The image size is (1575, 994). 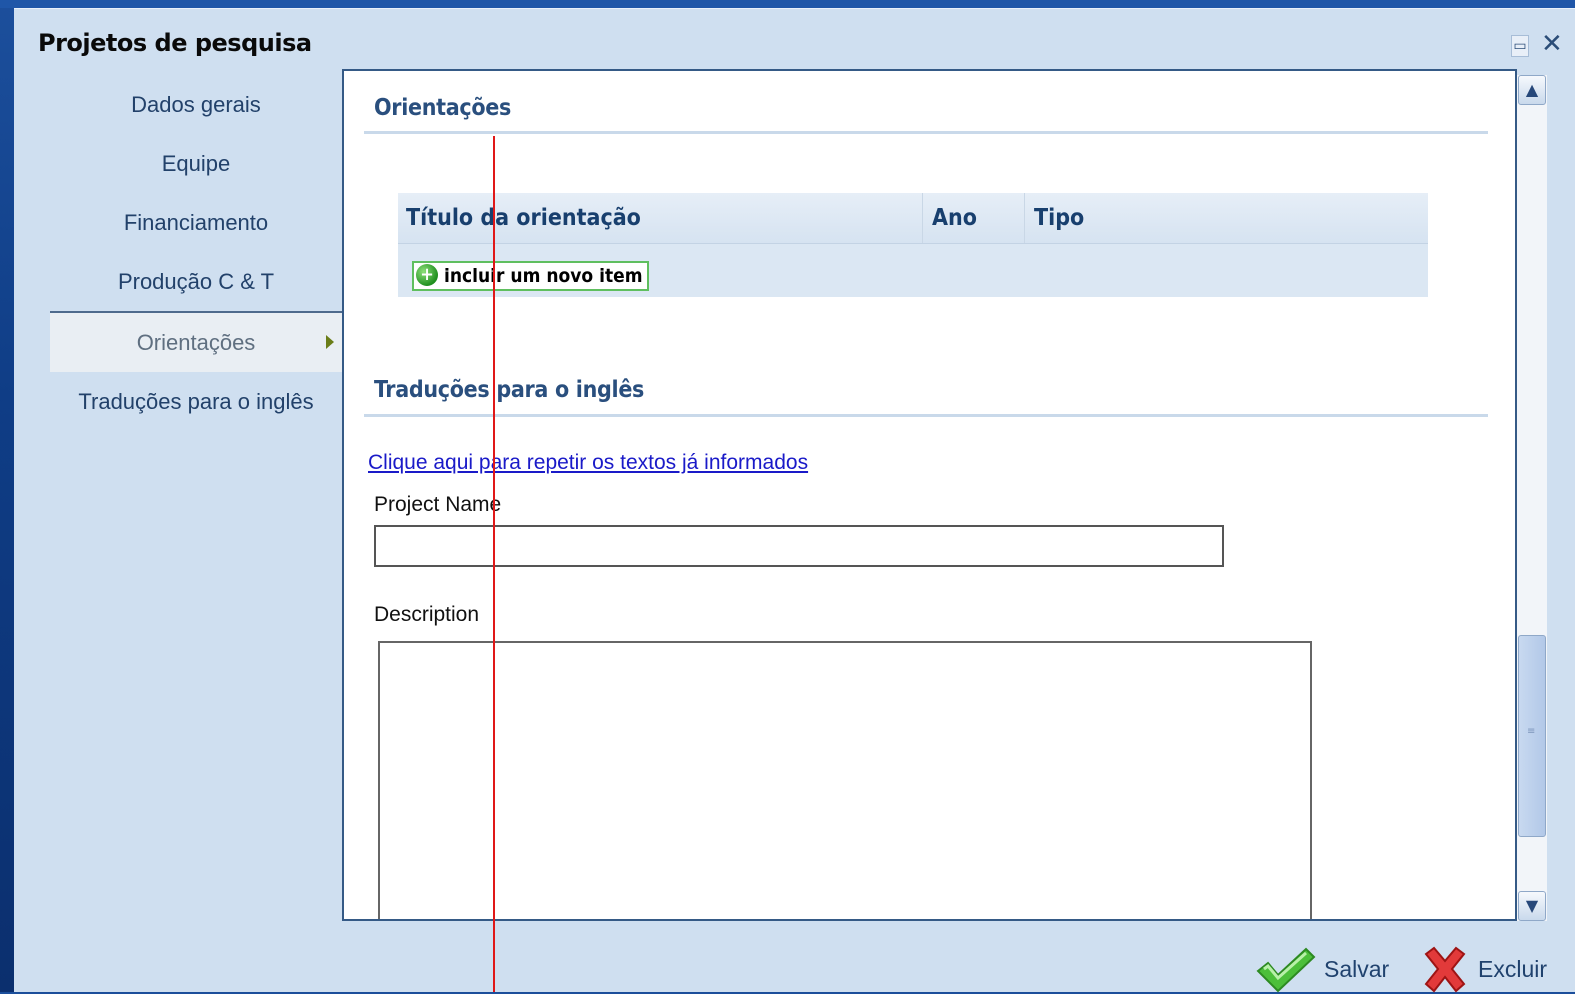 I want to click on add-item-button: + incluir um novo item, so click(x=530, y=276).